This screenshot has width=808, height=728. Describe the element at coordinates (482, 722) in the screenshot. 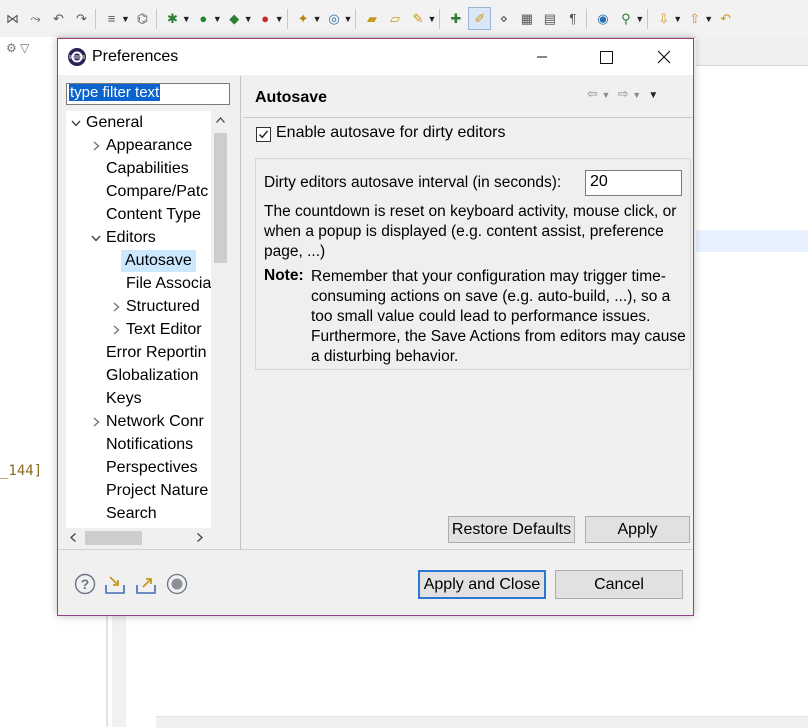

I see `ide-horizontal-scrollbar` at that location.